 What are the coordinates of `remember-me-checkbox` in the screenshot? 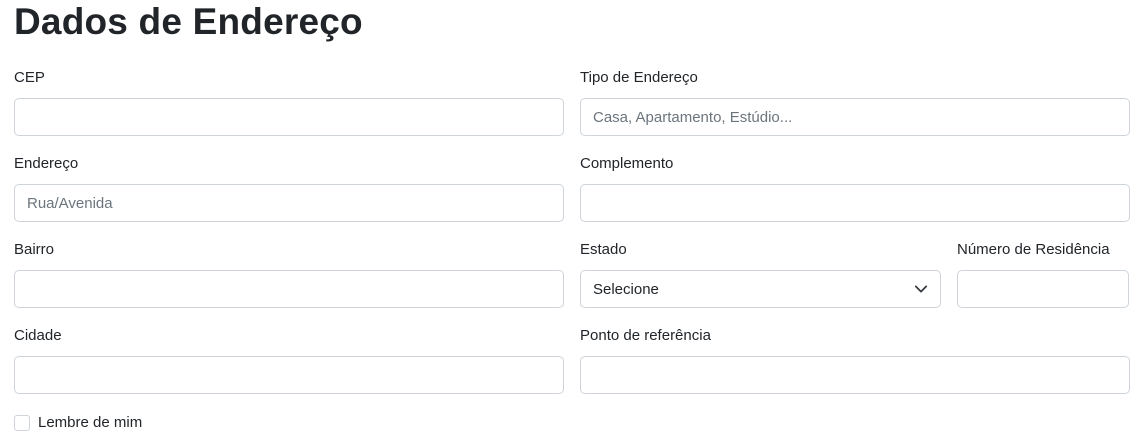 It's located at (22, 423).